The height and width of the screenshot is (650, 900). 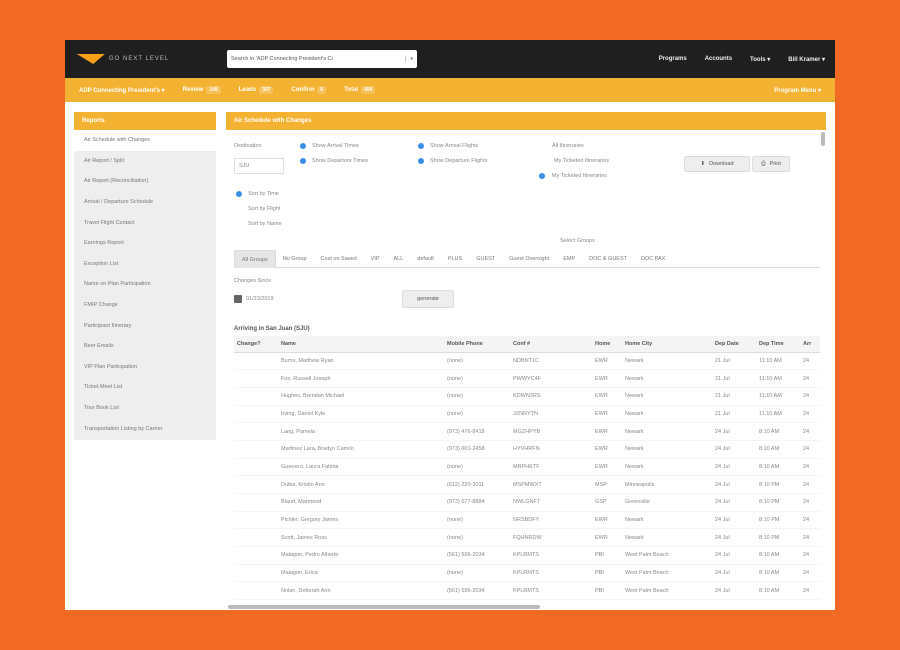 What do you see at coordinates (145, 346) in the screenshot?
I see `sidebar-item: Beer Emails` at bounding box center [145, 346].